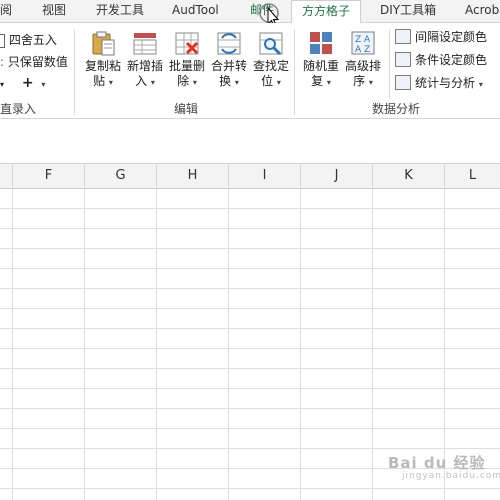 The height and width of the screenshot is (500, 500). I want to click on conditional-color-button: 条件设定颜色, so click(441, 60).